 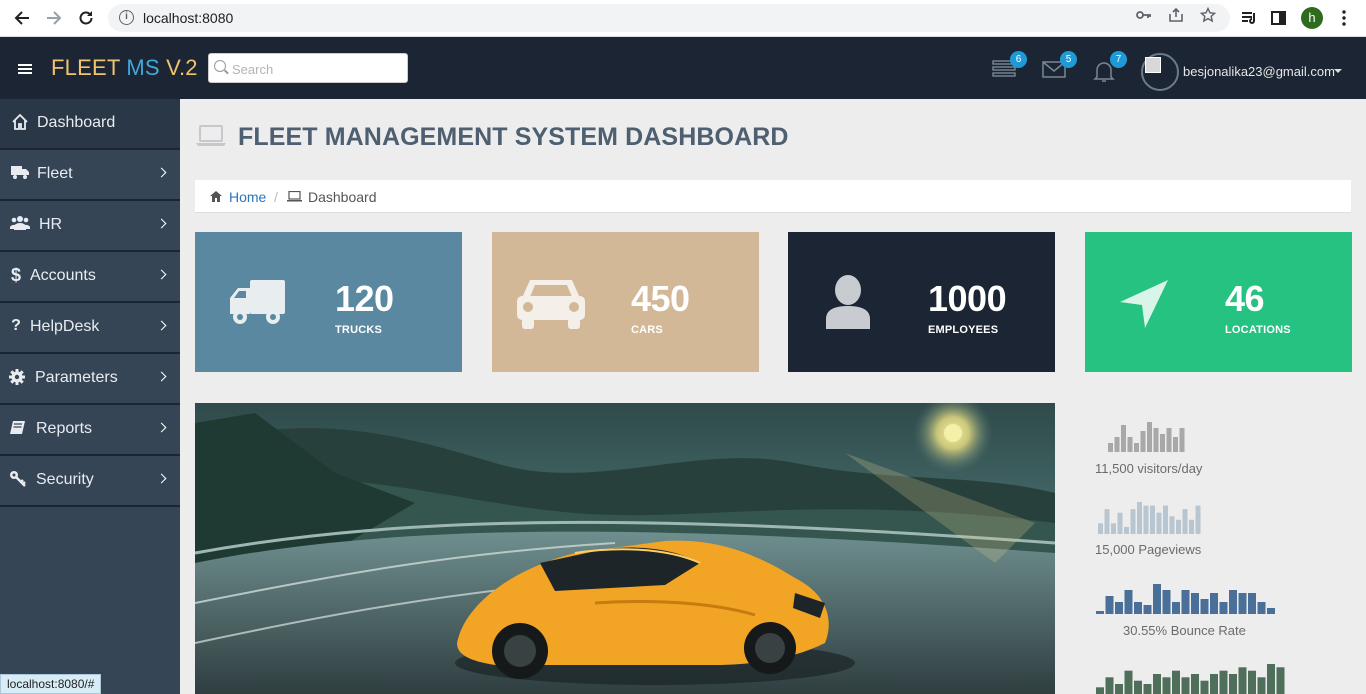 What do you see at coordinates (16, 325) in the screenshot?
I see `question-icon: ?` at bounding box center [16, 325].